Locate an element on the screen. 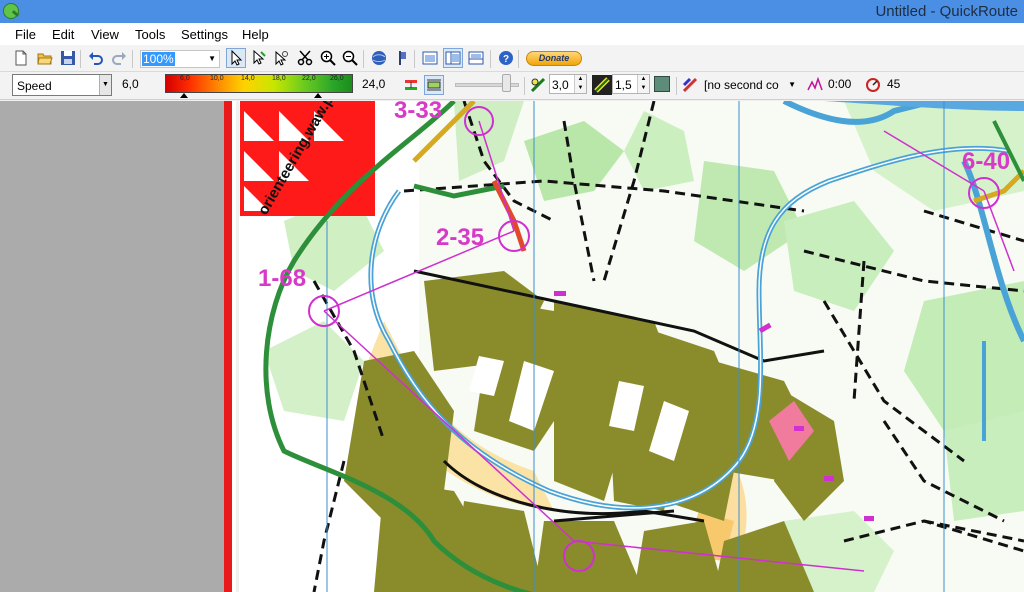 The height and width of the screenshot is (592, 1024). gradient-tick: 6,0 is located at coordinates (185, 78).